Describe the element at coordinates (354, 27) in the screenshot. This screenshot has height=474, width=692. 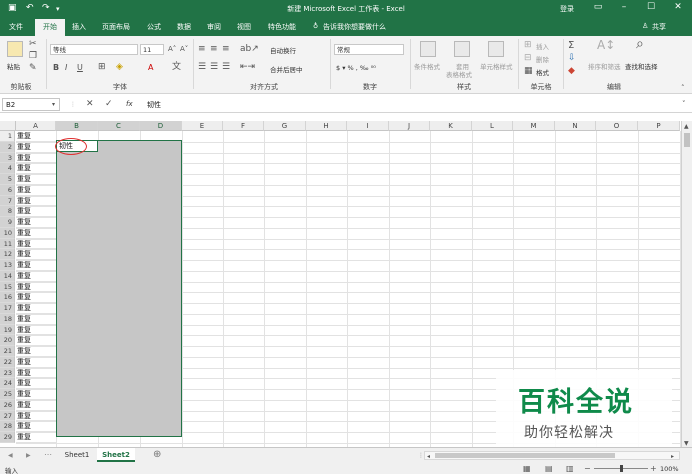
I see `tell-me-search: 告诉我你想要做什么` at that location.